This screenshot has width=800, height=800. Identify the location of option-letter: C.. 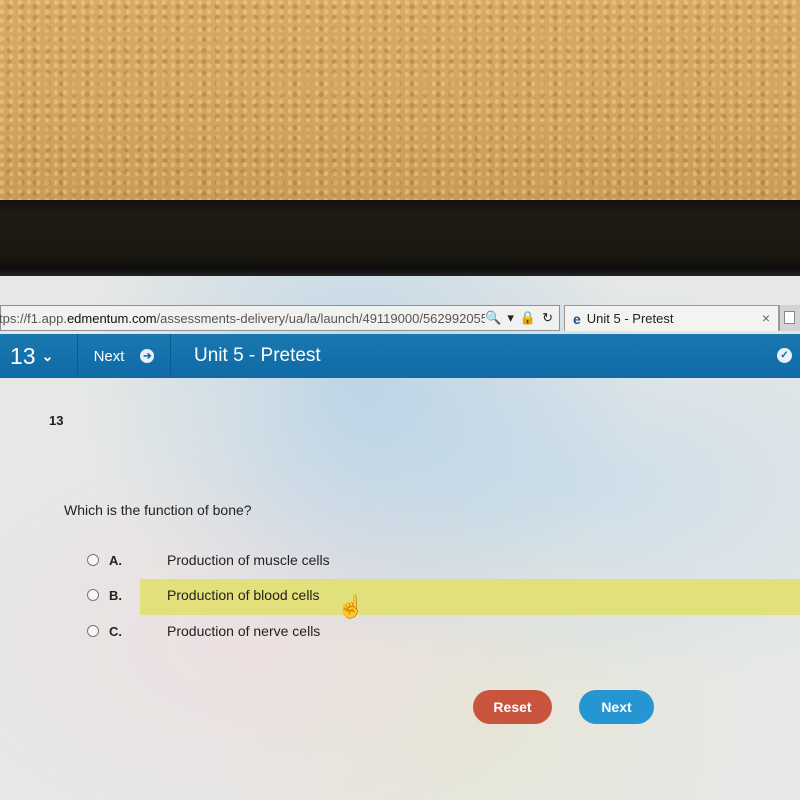
(115, 631).